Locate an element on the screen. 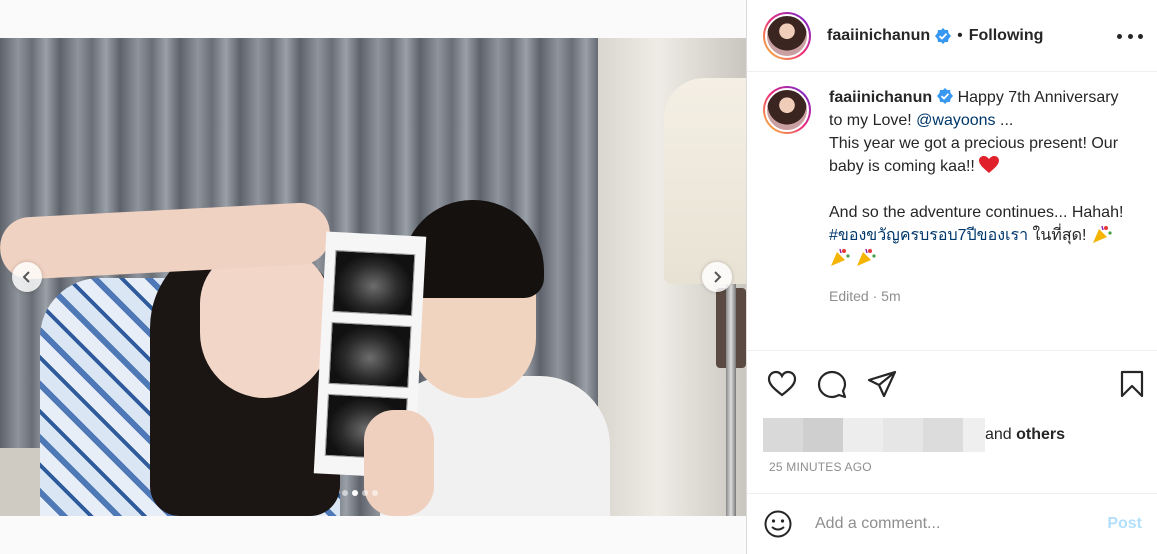 The image size is (1157, 554). carousel-dot-active is located at coordinates (355, 493).